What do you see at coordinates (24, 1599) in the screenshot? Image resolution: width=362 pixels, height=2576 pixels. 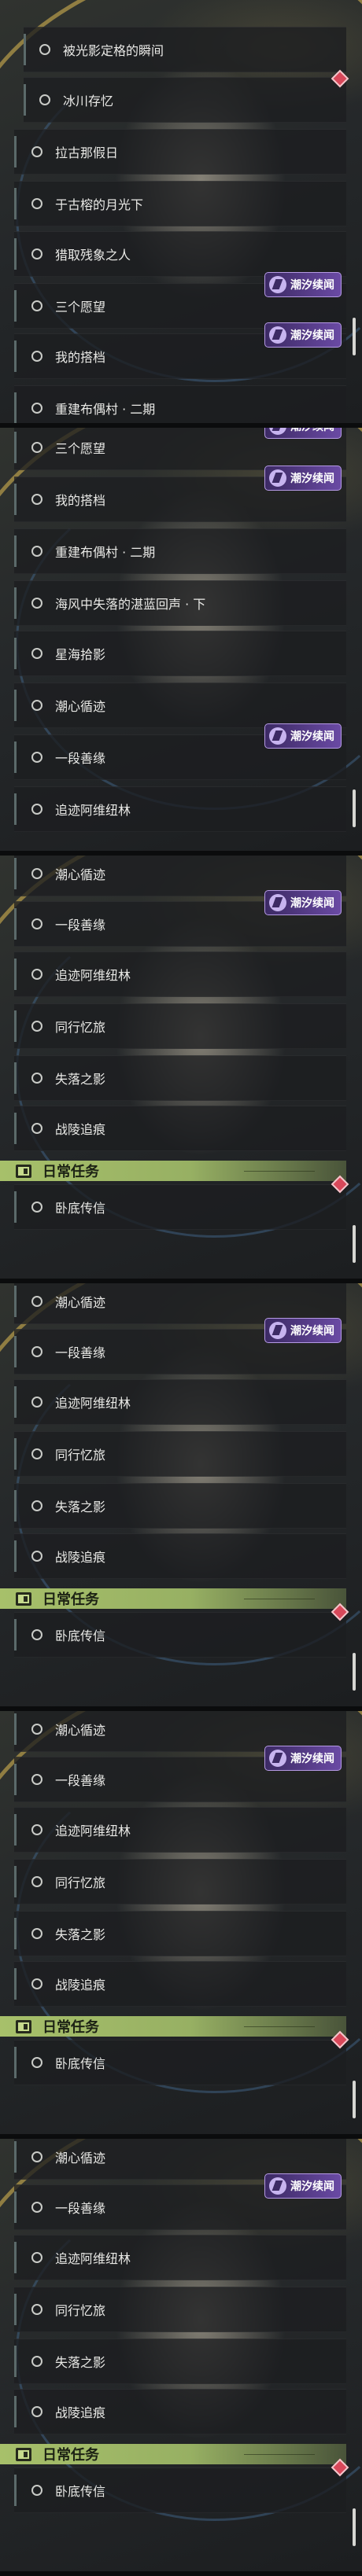 I see `book-icon` at bounding box center [24, 1599].